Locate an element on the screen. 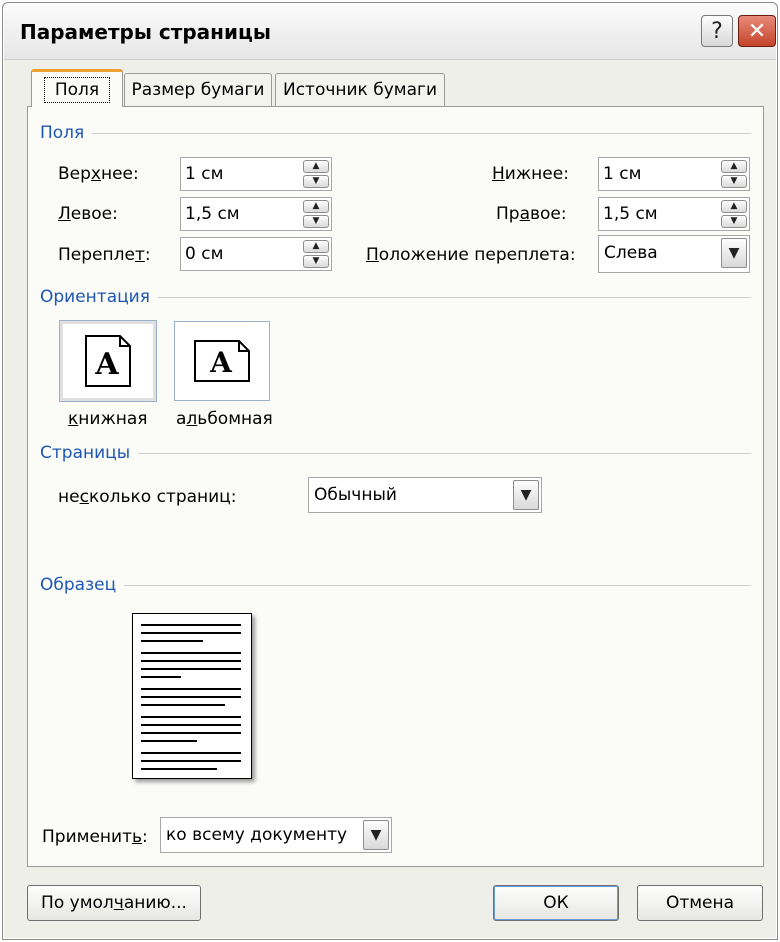  portrait-option: A is located at coordinates (108, 361).